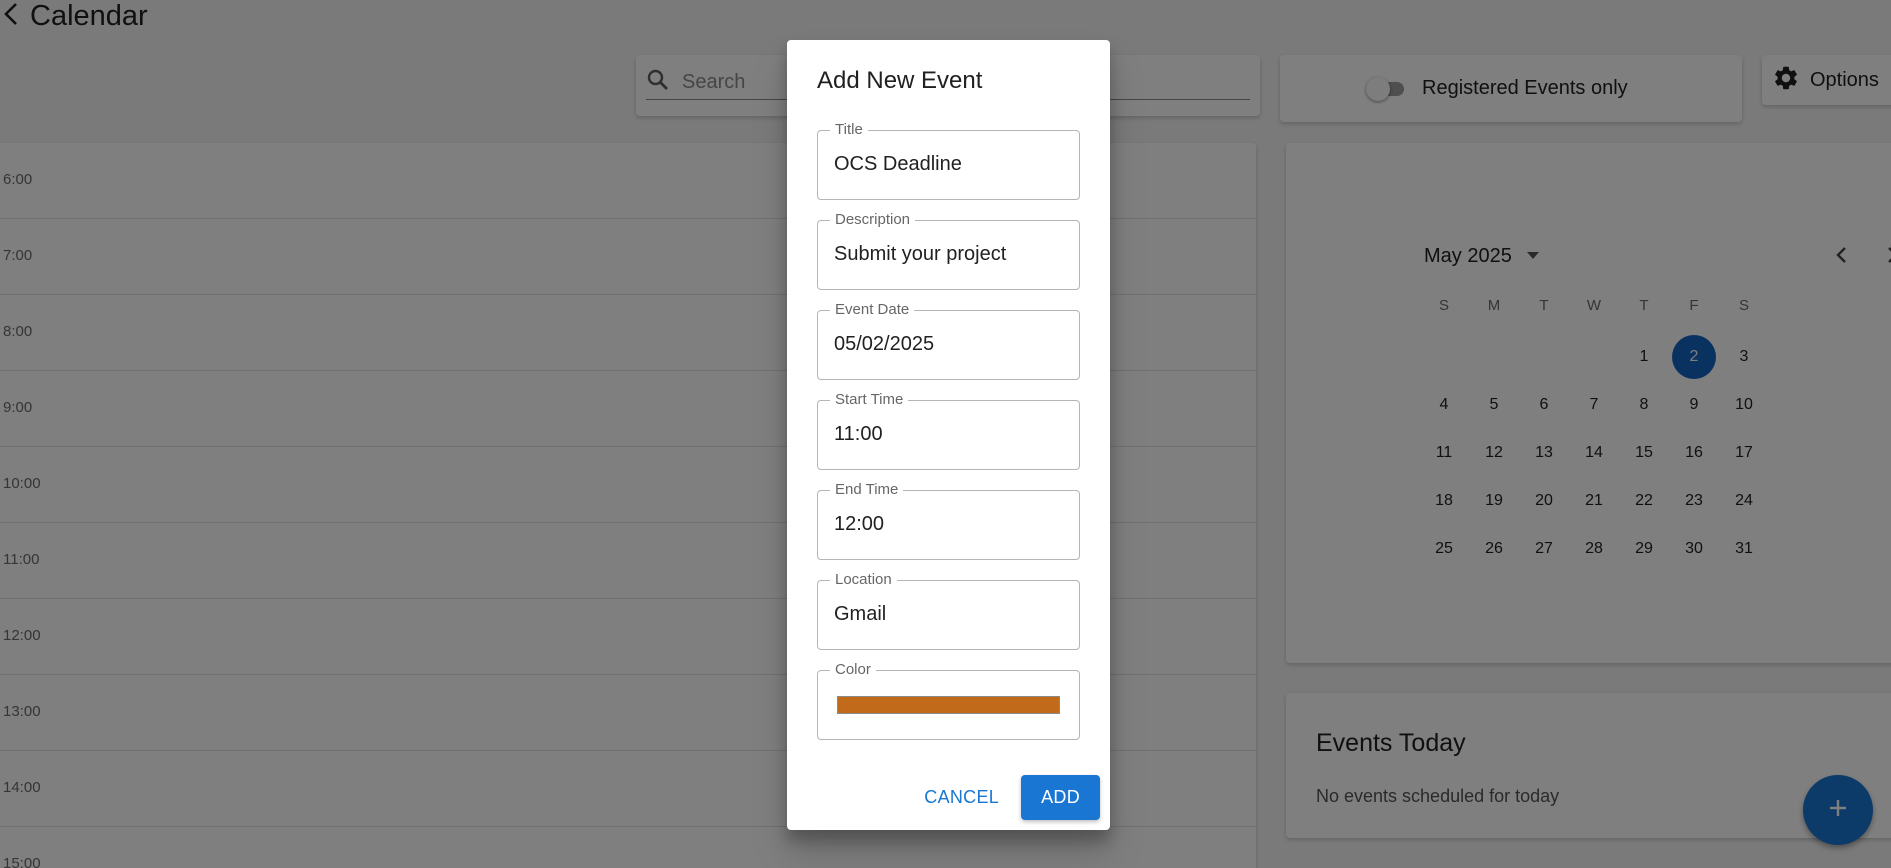 This screenshot has height=868, width=1891. I want to click on title-field: Title, so click(948, 160).